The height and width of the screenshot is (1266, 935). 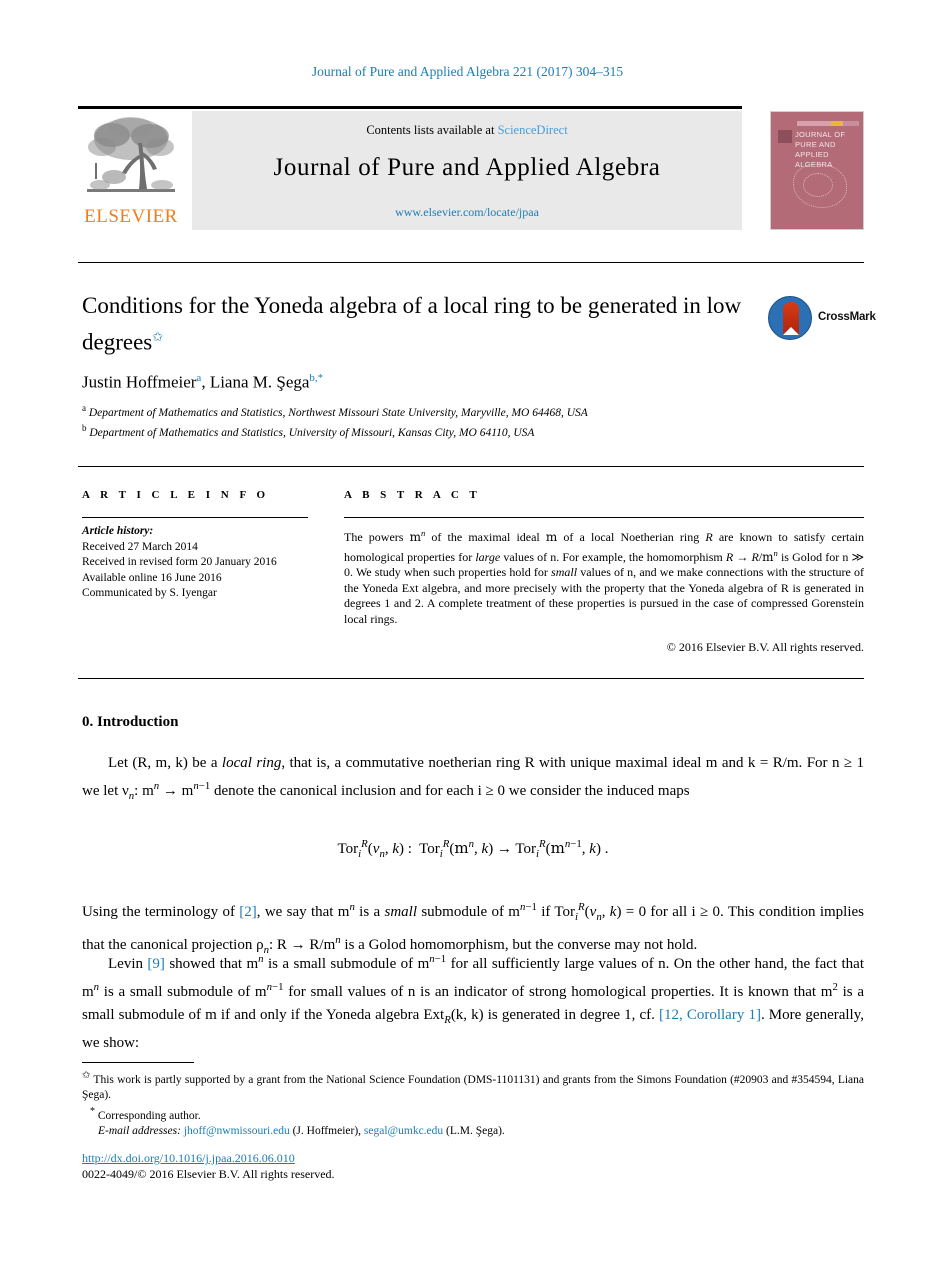 I want to click on crossmark-badge: CrossMark, so click(x=822, y=320).